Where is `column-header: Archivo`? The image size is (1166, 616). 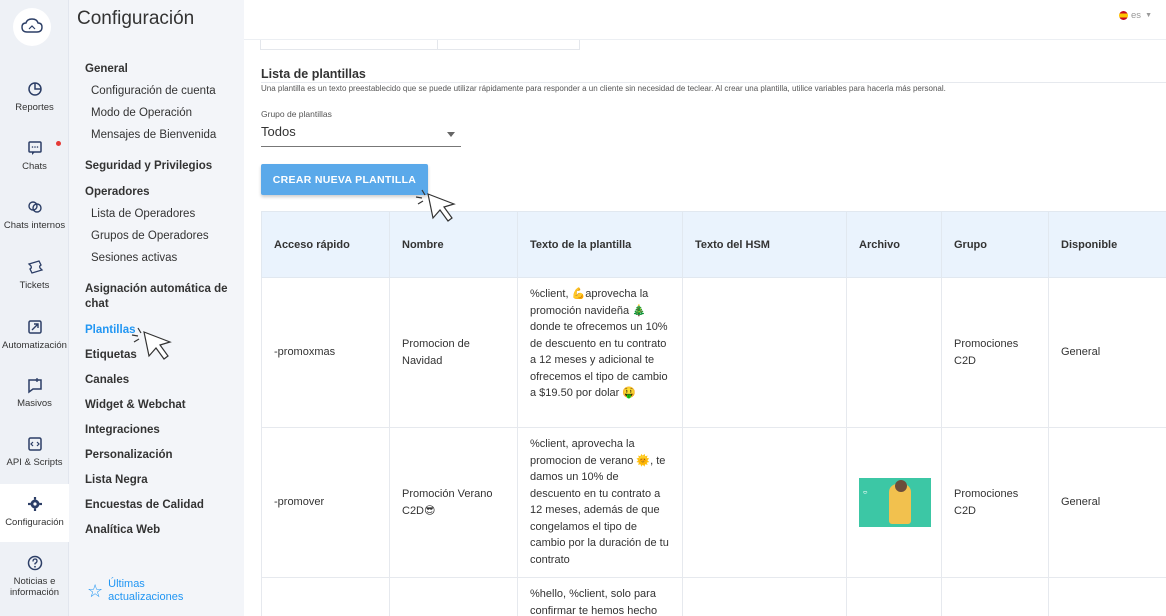 column-header: Archivo is located at coordinates (894, 244).